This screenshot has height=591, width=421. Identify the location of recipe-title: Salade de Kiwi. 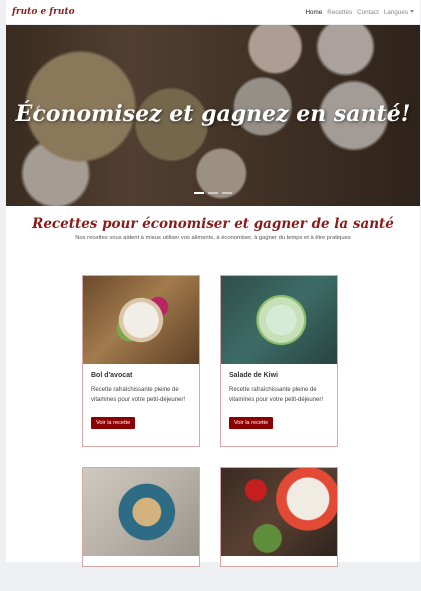
(254, 375).